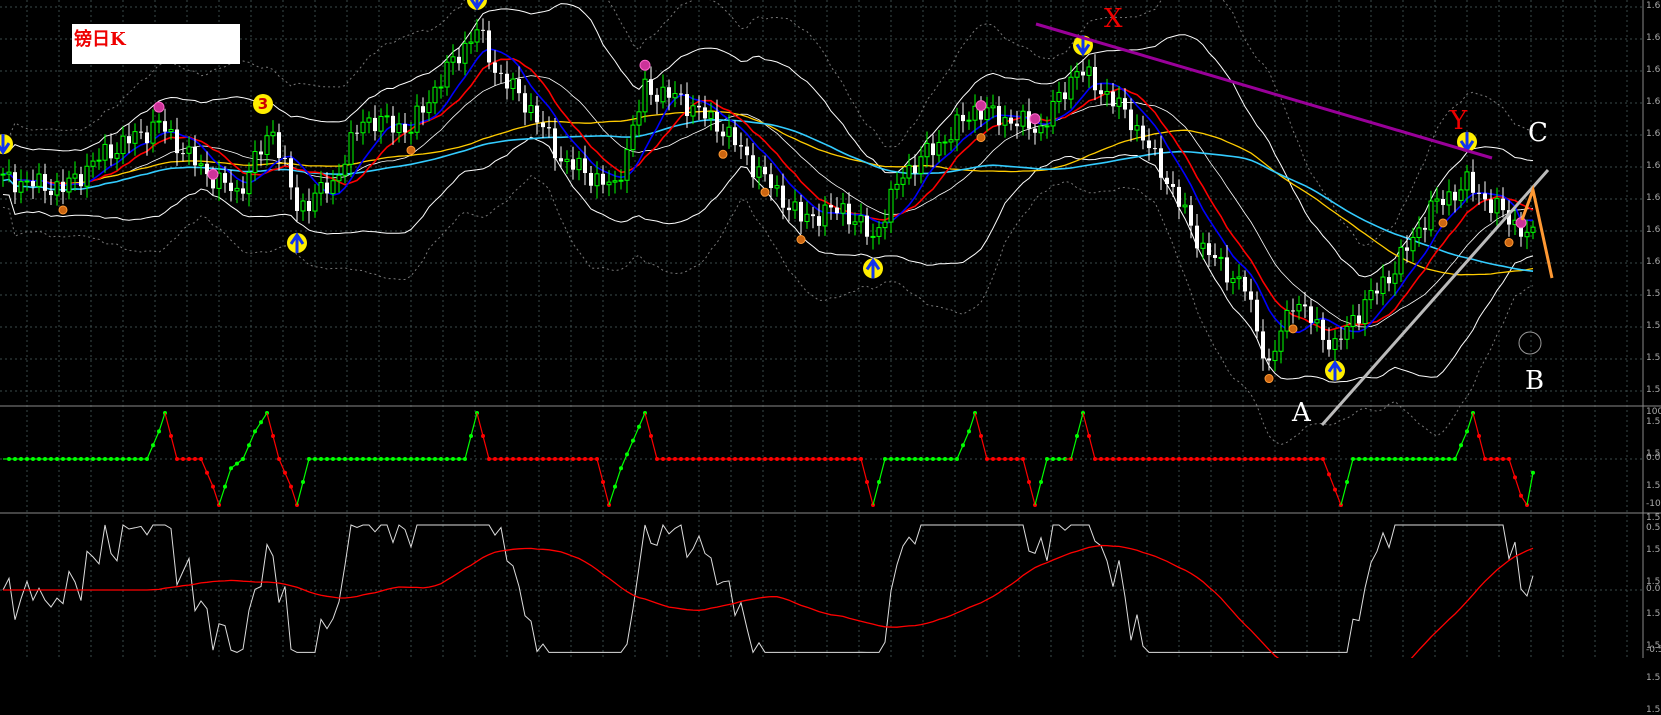  I want to click on osc2-tick-label: 0.5, so click(1653, 528).